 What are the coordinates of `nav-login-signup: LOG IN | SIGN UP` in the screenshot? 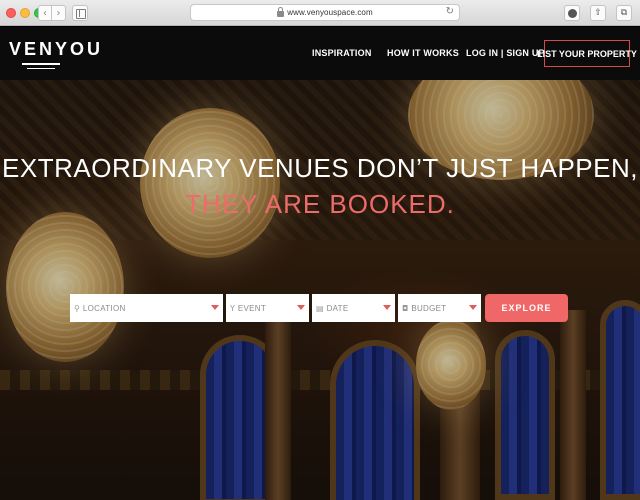 It's located at (505, 53).